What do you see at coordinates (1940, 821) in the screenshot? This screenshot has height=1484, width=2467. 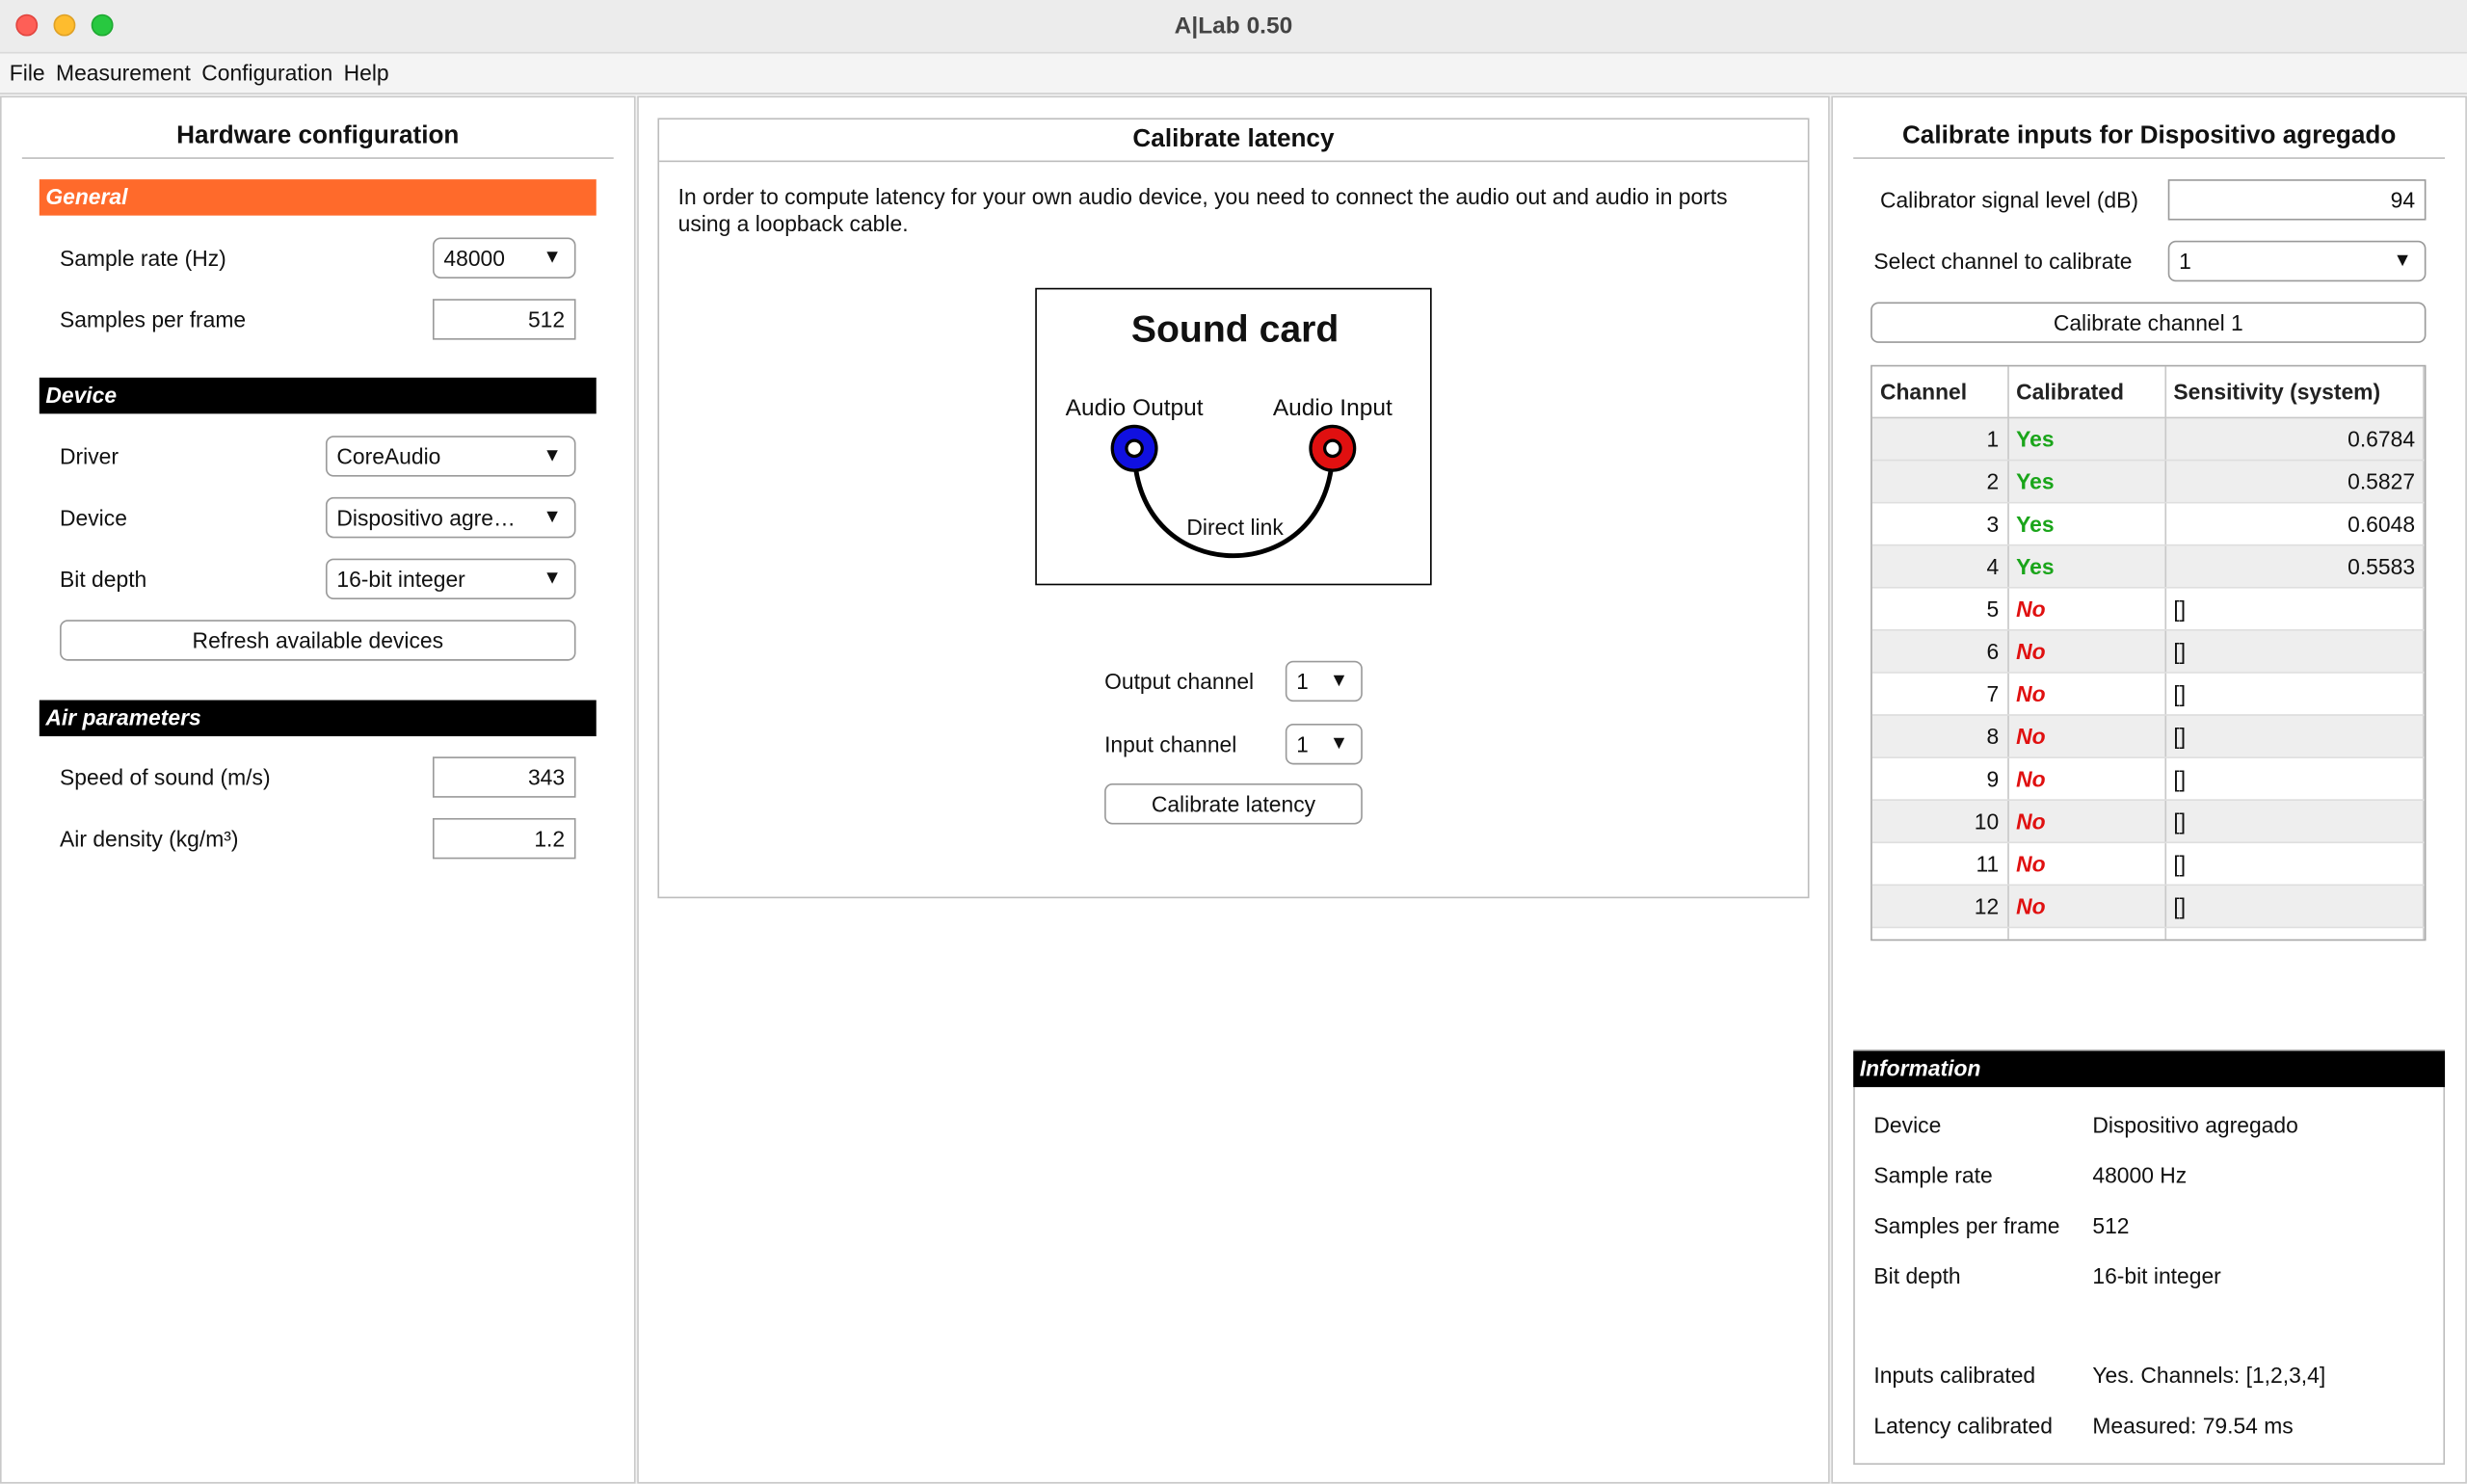 I see `channel-cell: 10` at bounding box center [1940, 821].